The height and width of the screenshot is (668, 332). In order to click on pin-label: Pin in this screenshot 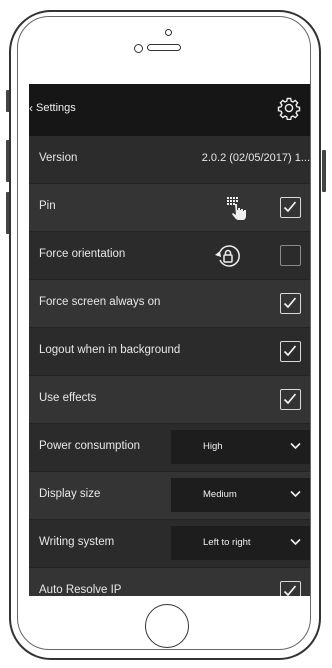, I will do `click(47, 206)`.